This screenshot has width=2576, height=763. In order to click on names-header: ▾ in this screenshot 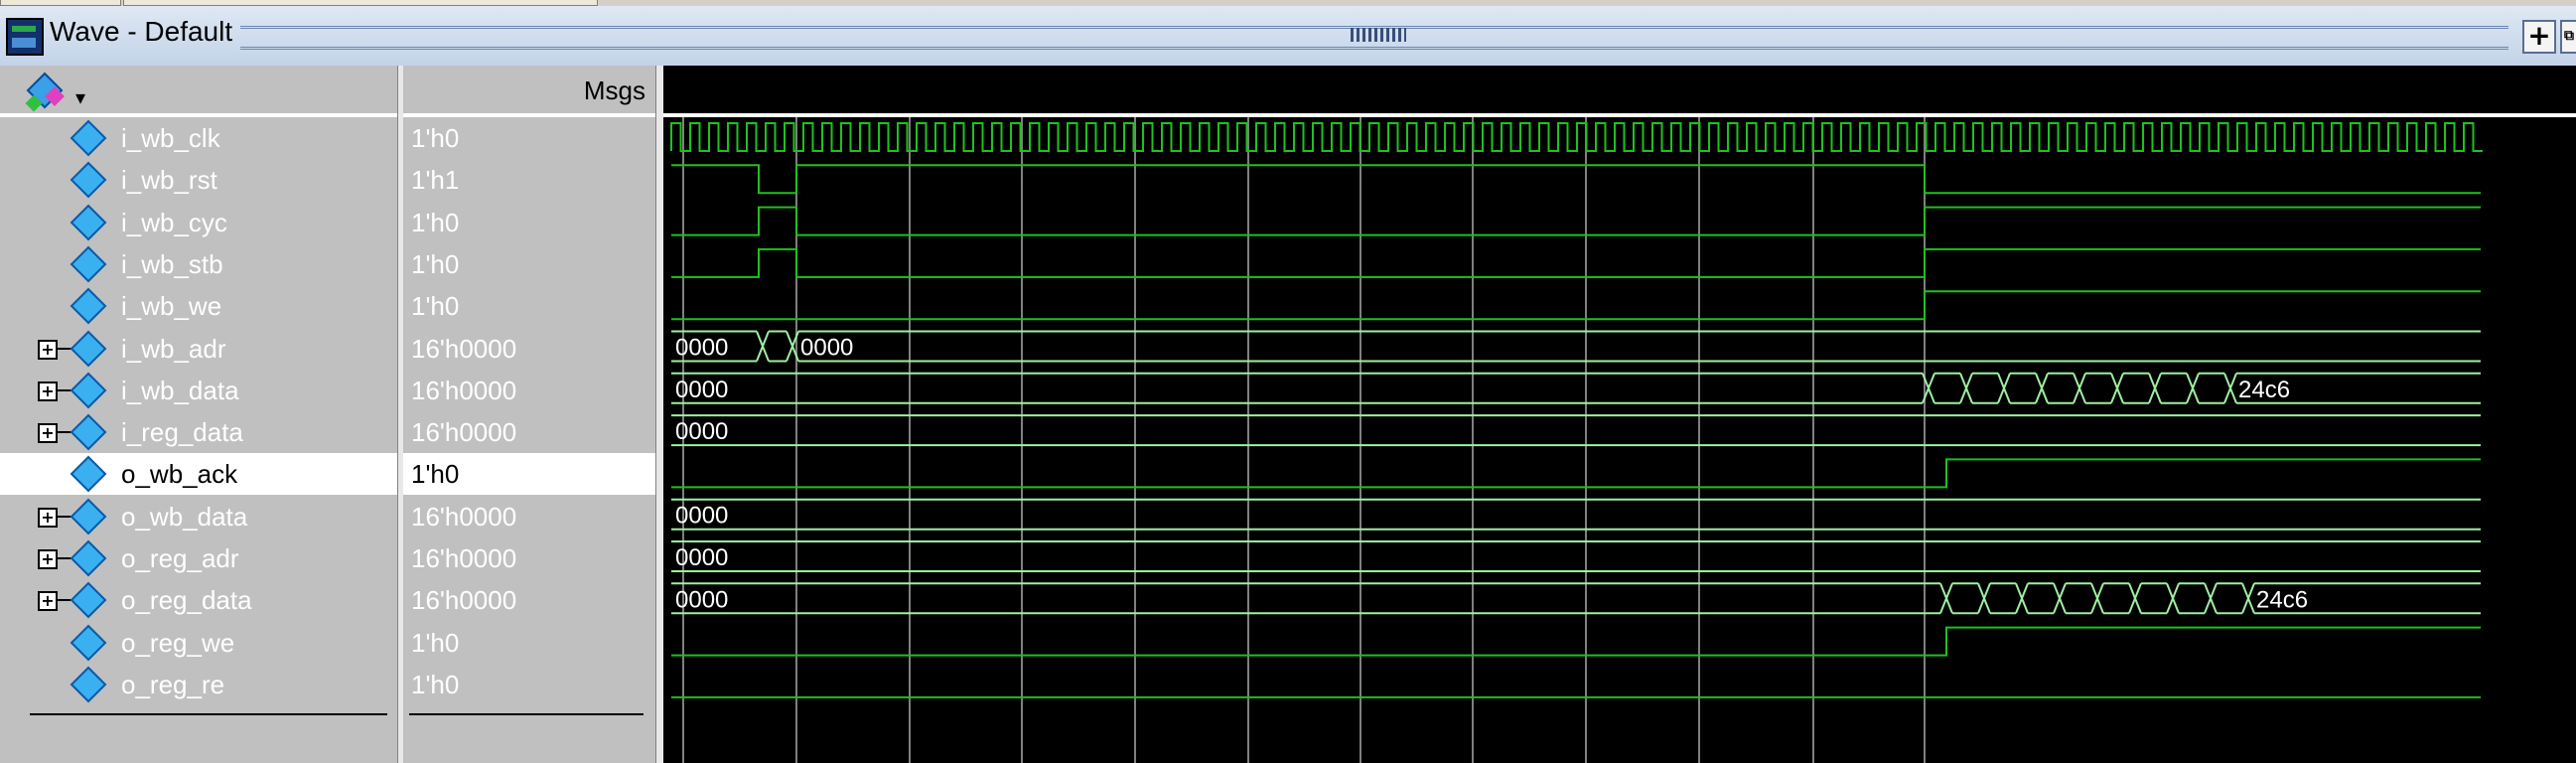, I will do `click(198, 91)`.